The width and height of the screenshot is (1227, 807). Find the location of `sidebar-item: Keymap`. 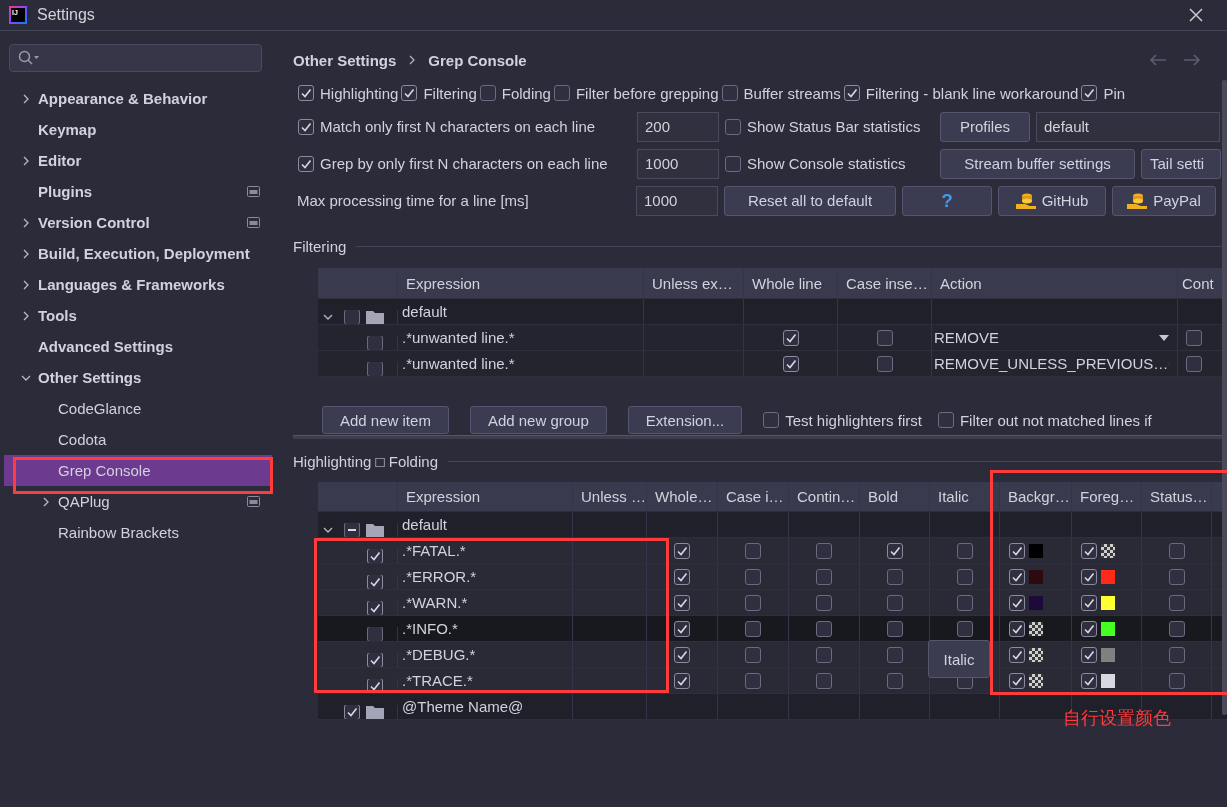

sidebar-item: Keymap is located at coordinates (138, 129).